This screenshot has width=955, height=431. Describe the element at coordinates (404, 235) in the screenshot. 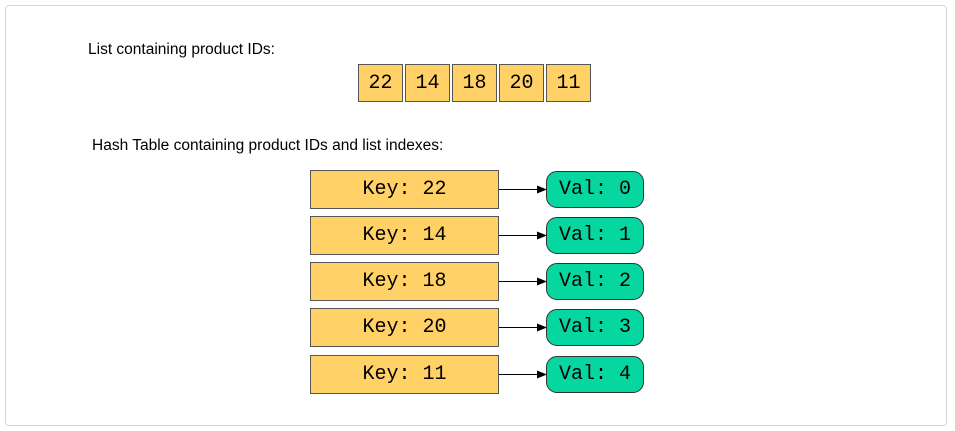

I see `hash-key-box: Key: 14` at that location.